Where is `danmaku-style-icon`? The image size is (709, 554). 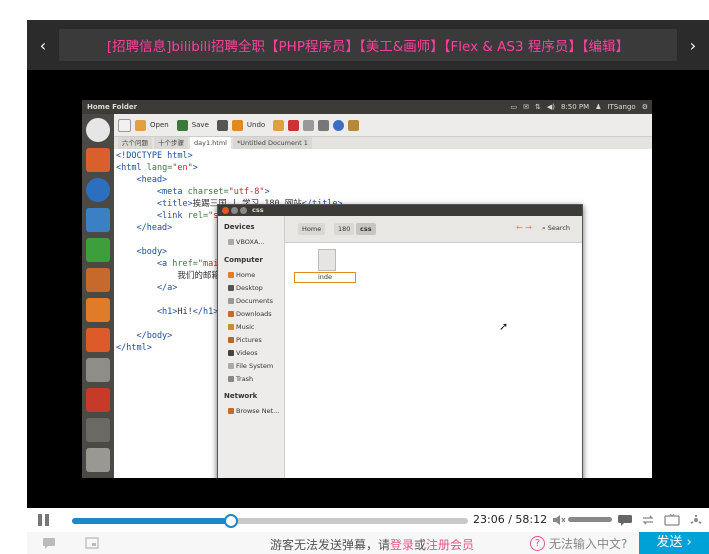
danmaku-style-icon is located at coordinates (92, 543).